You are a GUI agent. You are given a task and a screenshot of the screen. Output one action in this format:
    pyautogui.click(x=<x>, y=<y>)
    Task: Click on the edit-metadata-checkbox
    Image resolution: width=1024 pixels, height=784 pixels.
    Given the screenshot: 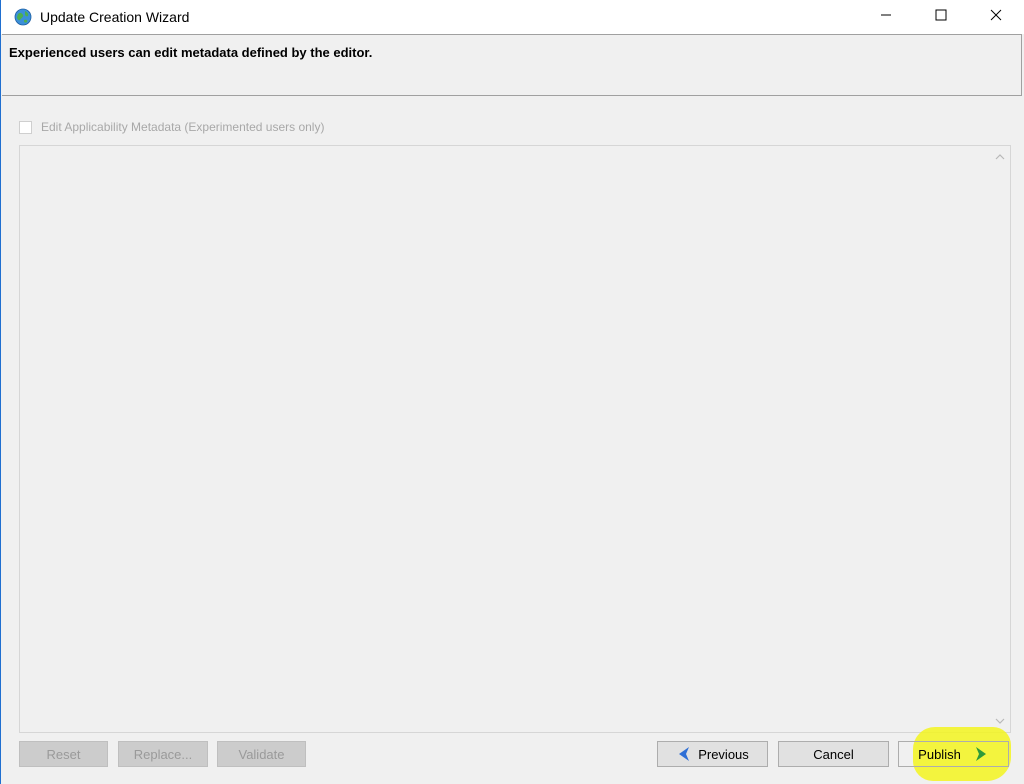 What is the action you would take?
    pyautogui.click(x=25, y=127)
    